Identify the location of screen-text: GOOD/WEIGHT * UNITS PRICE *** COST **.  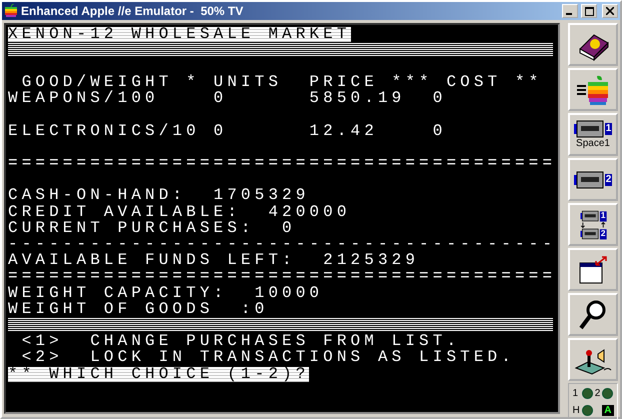
(282, 82).